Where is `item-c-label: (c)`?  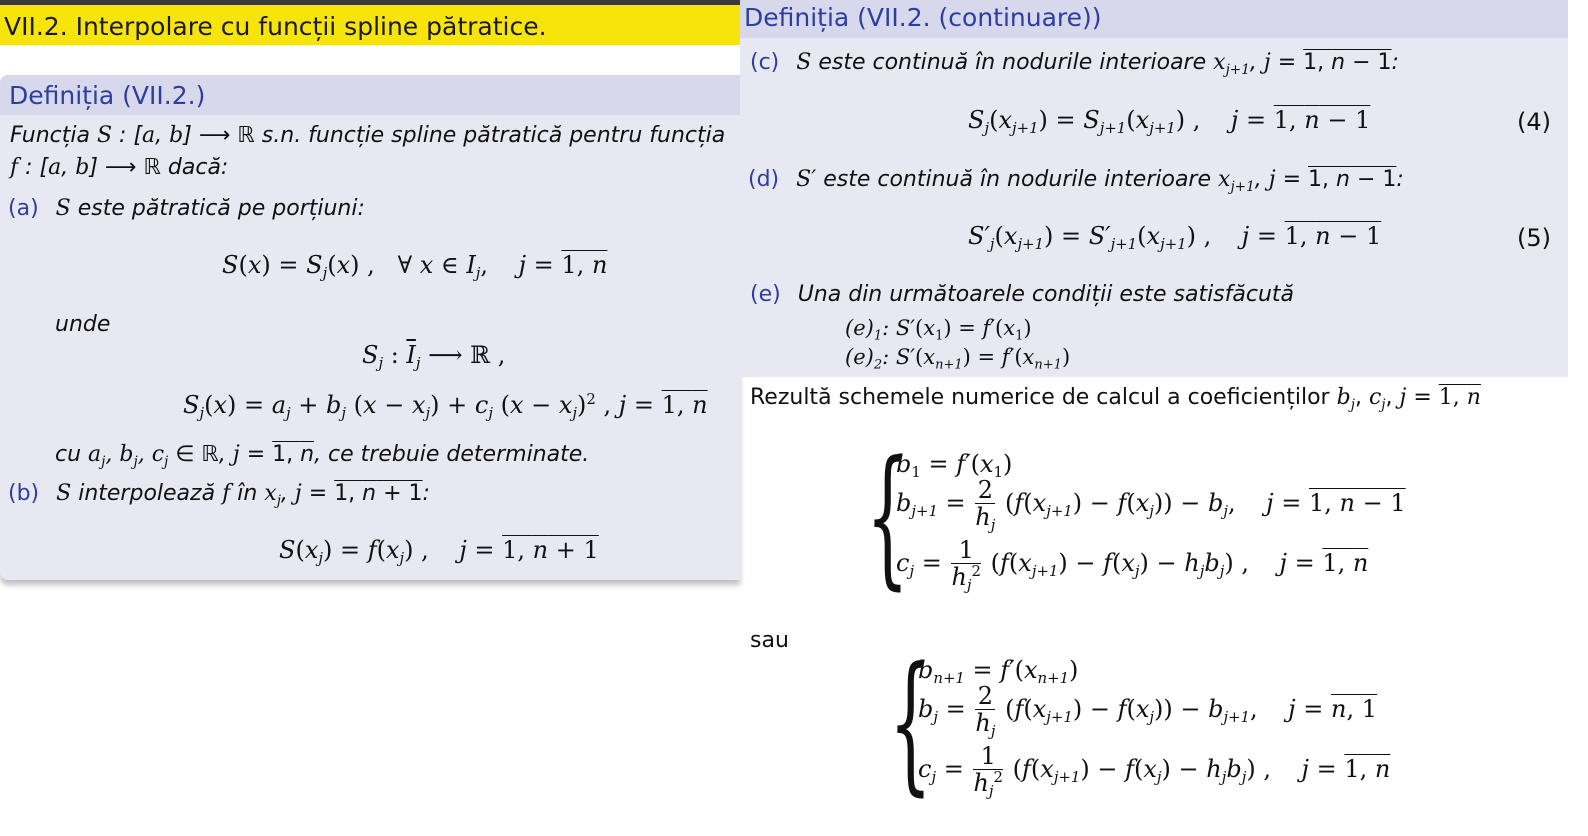 item-c-label: (c) is located at coordinates (765, 62).